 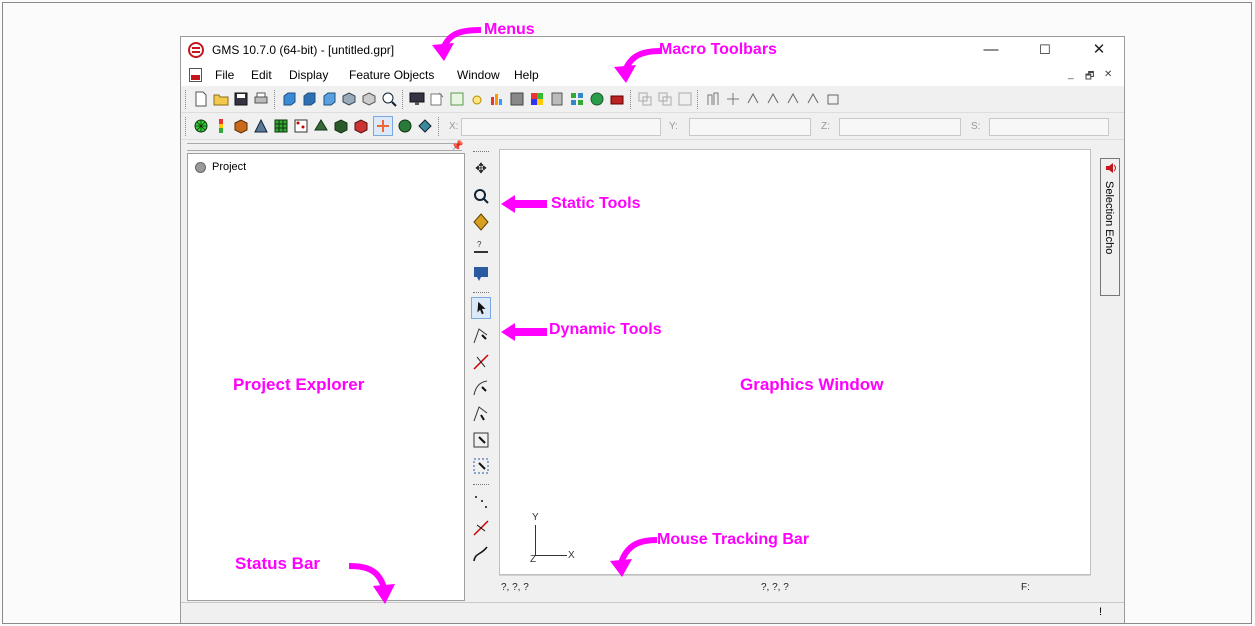 What do you see at coordinates (201, 126) in the screenshot?
I see `tin-module-icon` at bounding box center [201, 126].